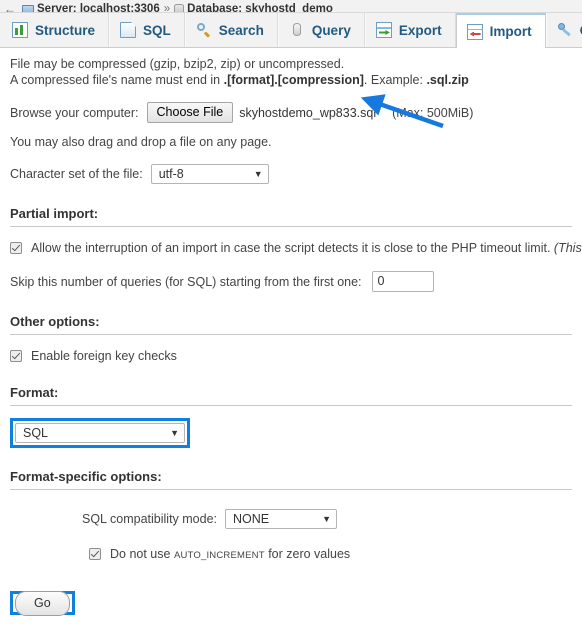  Describe the element at coordinates (74, 112) in the screenshot. I see `browse-label: Browse your computer:` at that location.